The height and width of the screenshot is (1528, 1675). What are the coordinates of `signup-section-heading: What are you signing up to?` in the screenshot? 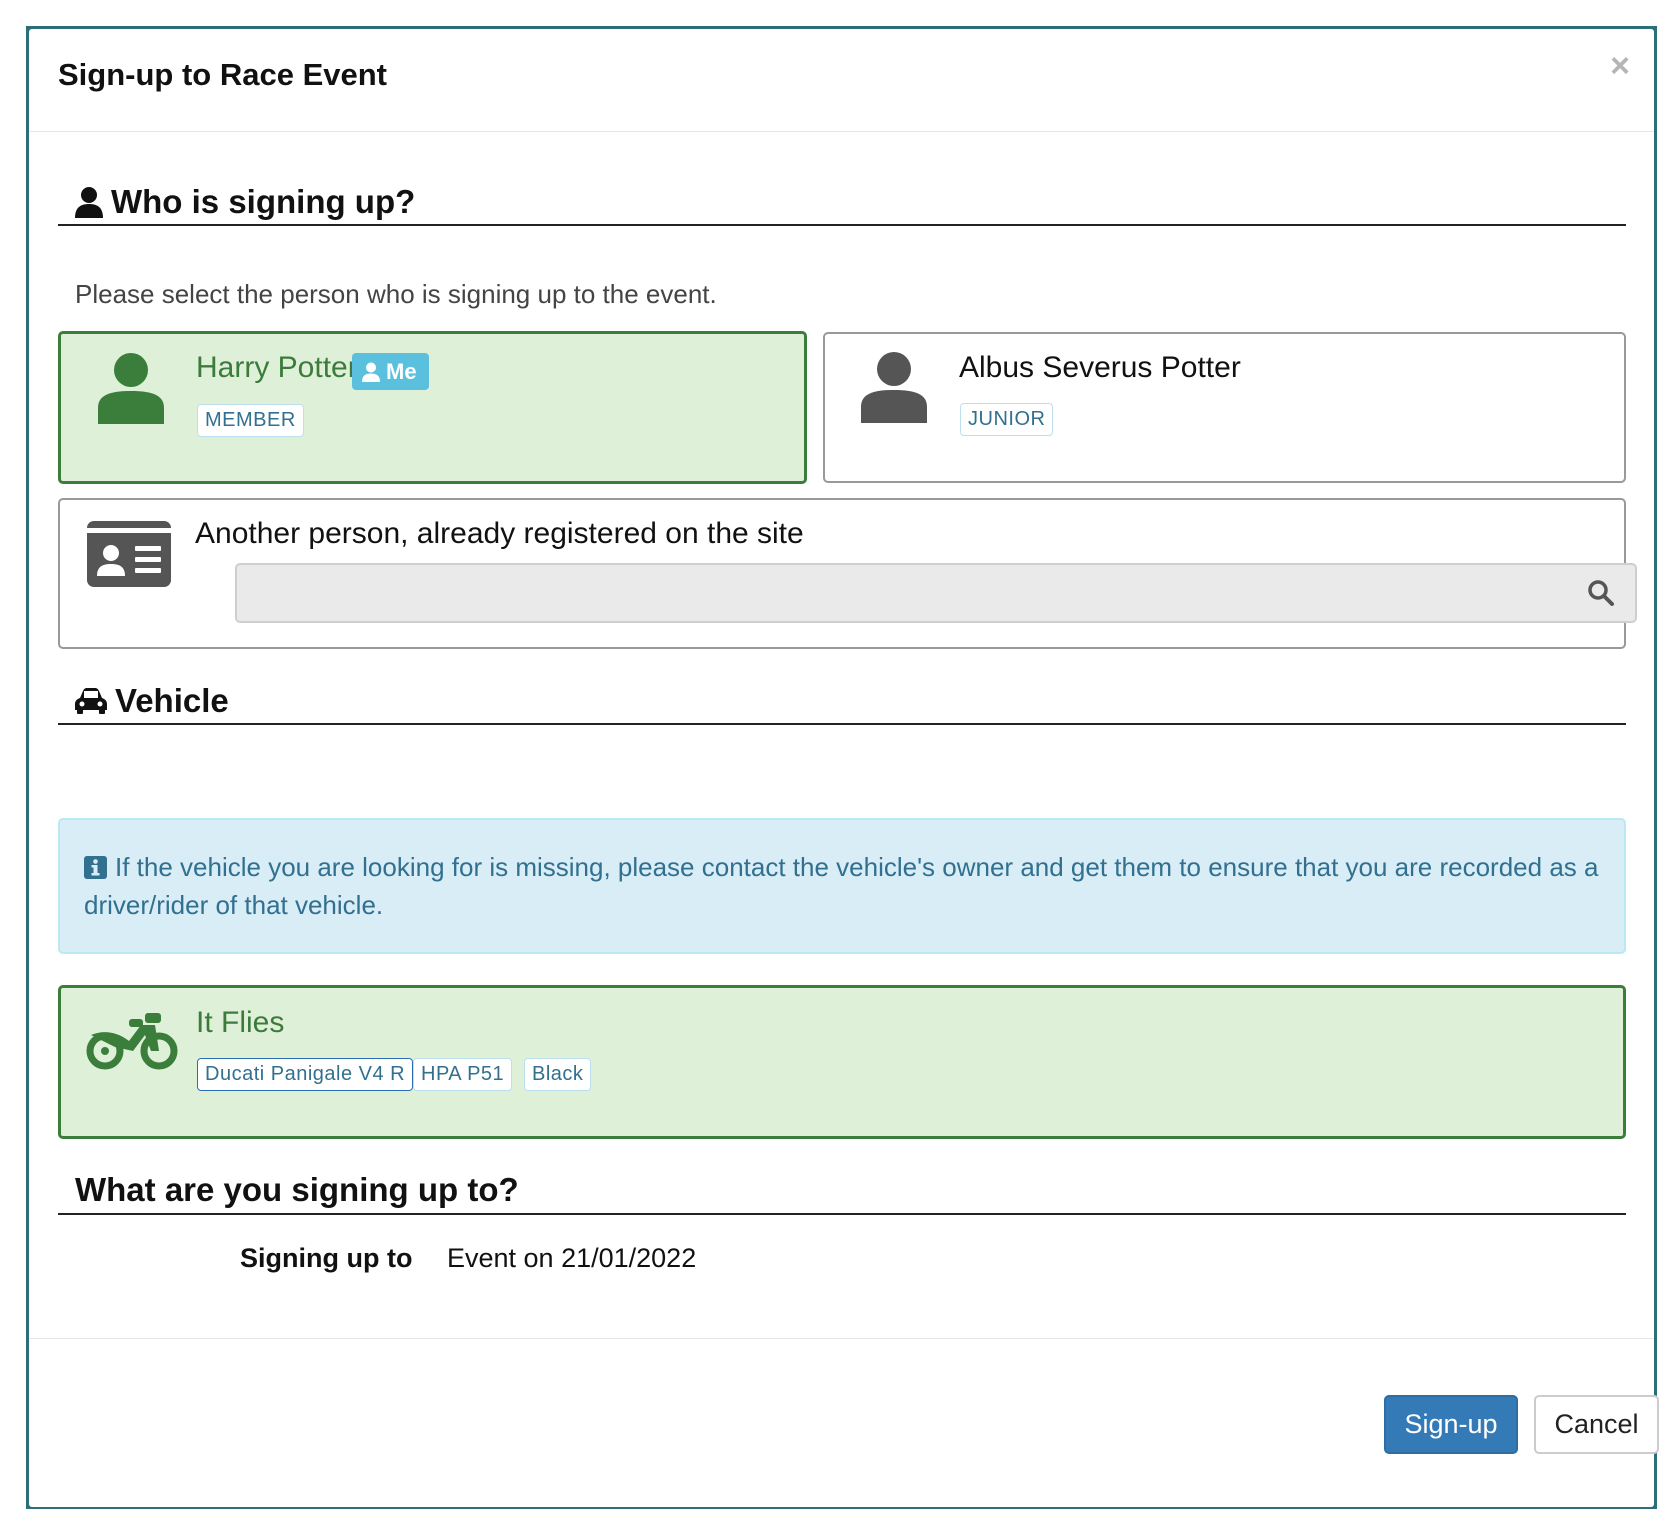 It's located at (842, 1191).